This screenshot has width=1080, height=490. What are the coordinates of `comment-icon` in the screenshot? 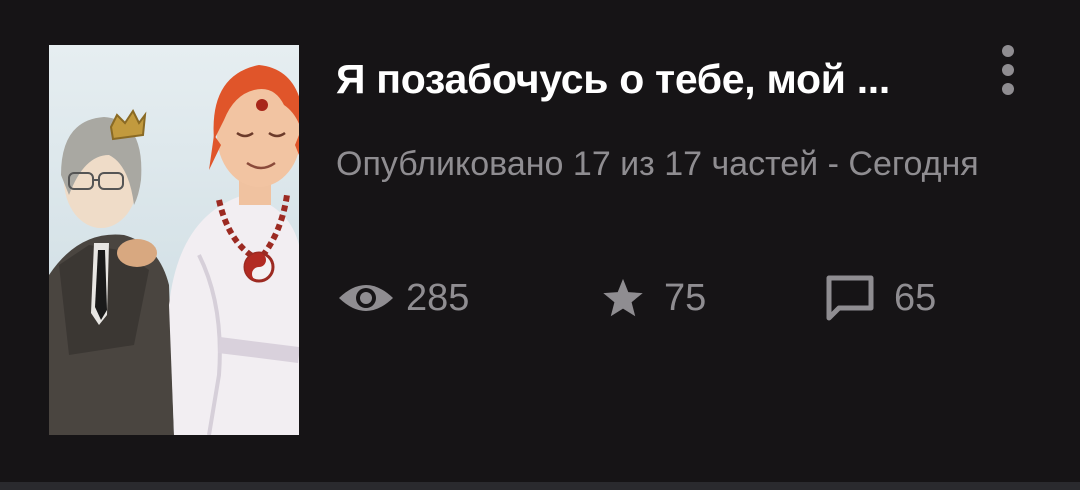 It's located at (850, 298).